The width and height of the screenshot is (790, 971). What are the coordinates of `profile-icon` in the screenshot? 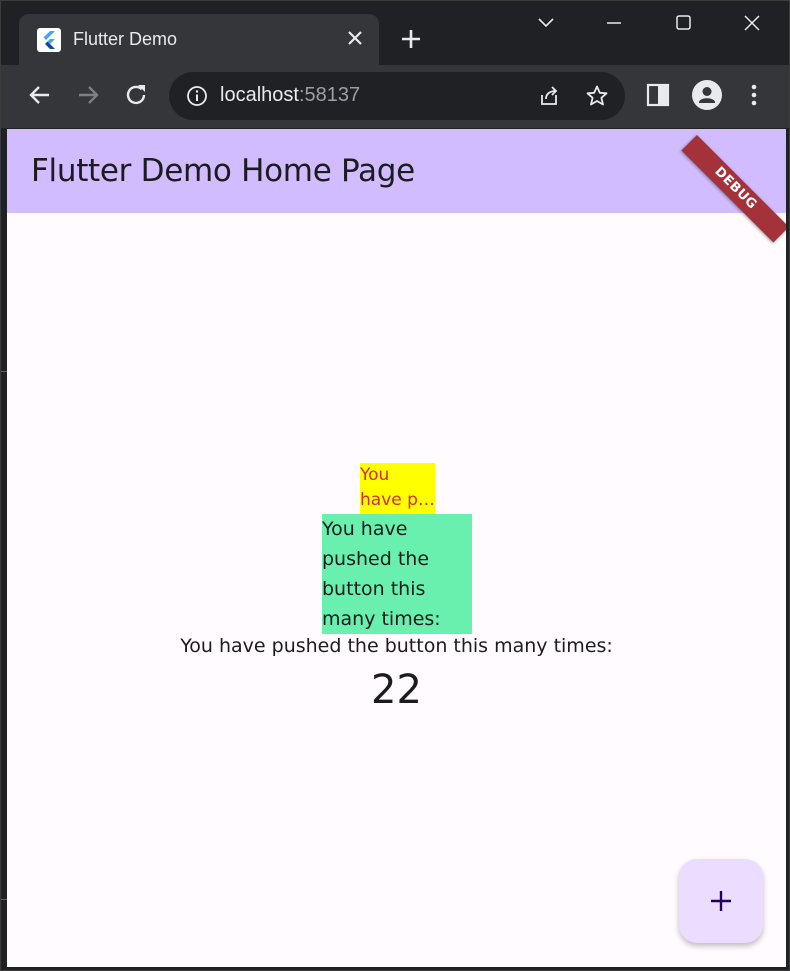 It's located at (707, 95).